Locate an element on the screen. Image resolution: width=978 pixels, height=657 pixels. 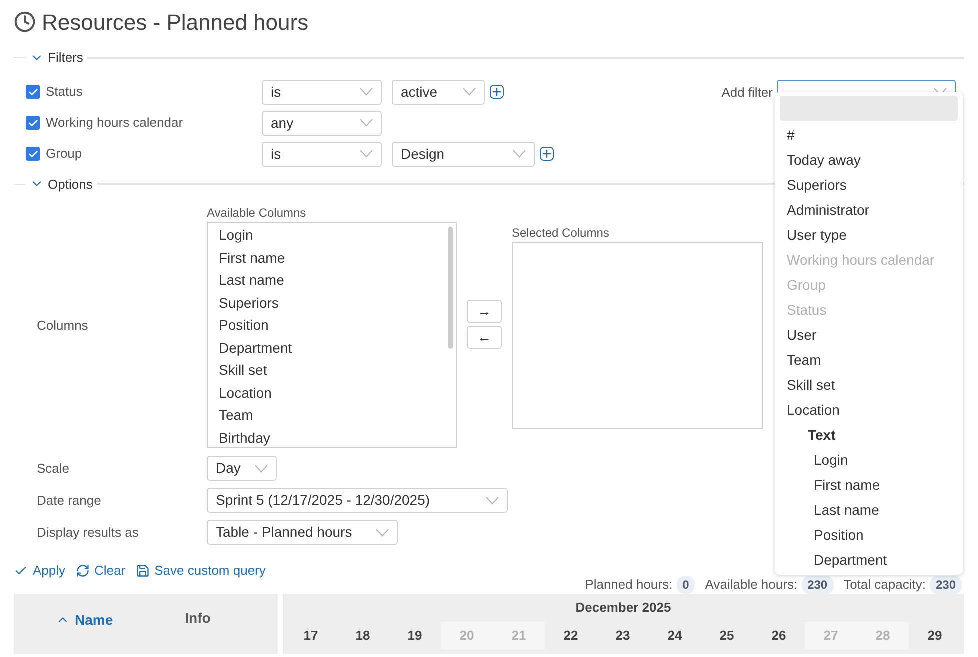
list-label: Selected Columns is located at coordinates (561, 233).